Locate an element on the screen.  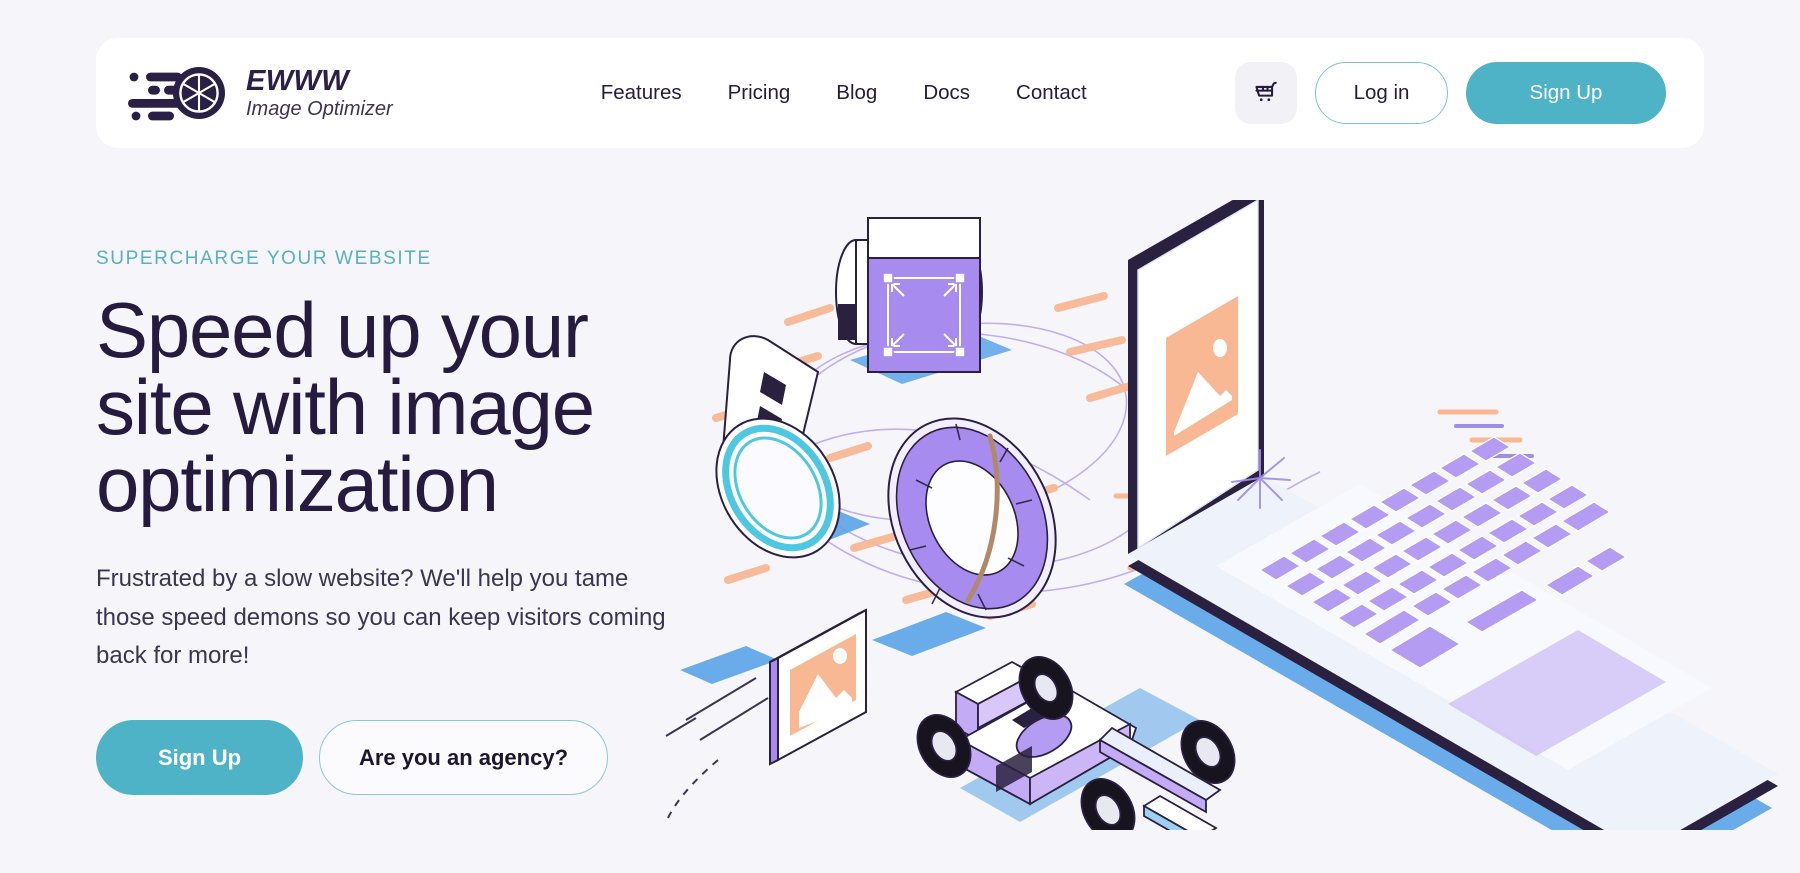
hero-title-line-2: site with image is located at coordinates (345, 407).